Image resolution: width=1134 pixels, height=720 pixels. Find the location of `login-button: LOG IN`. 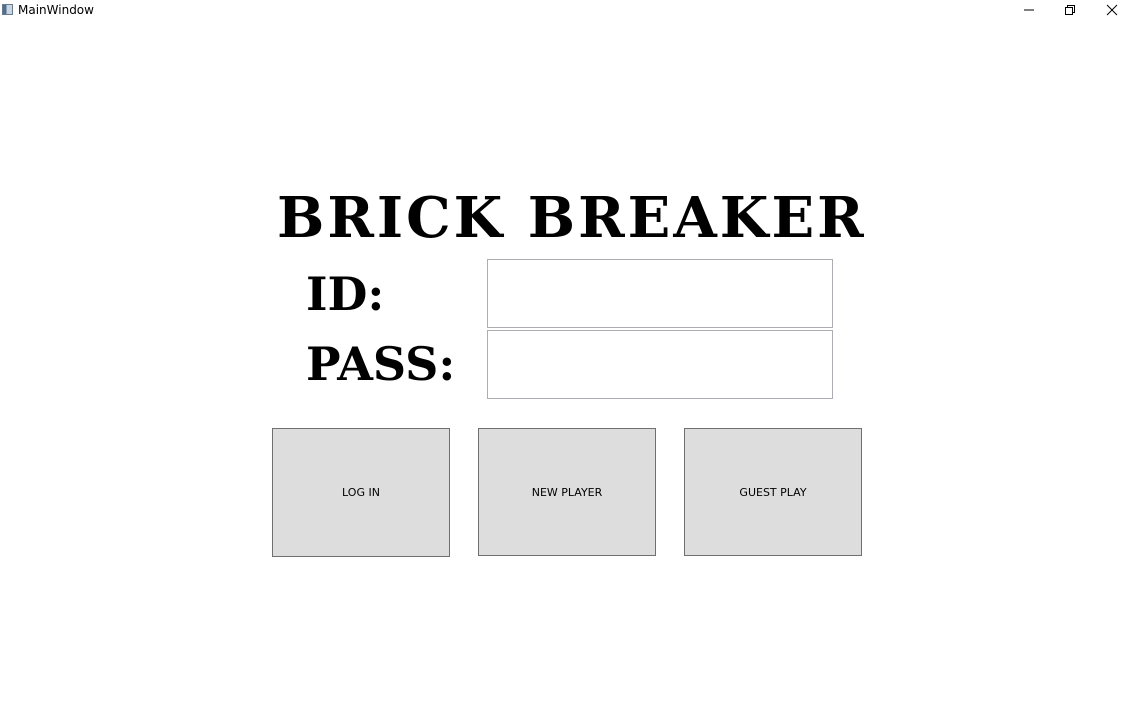

login-button: LOG IN is located at coordinates (361, 492).